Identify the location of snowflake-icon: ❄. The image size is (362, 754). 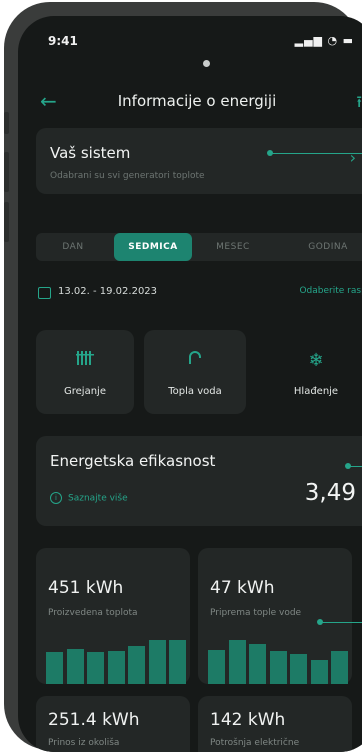
(316, 360).